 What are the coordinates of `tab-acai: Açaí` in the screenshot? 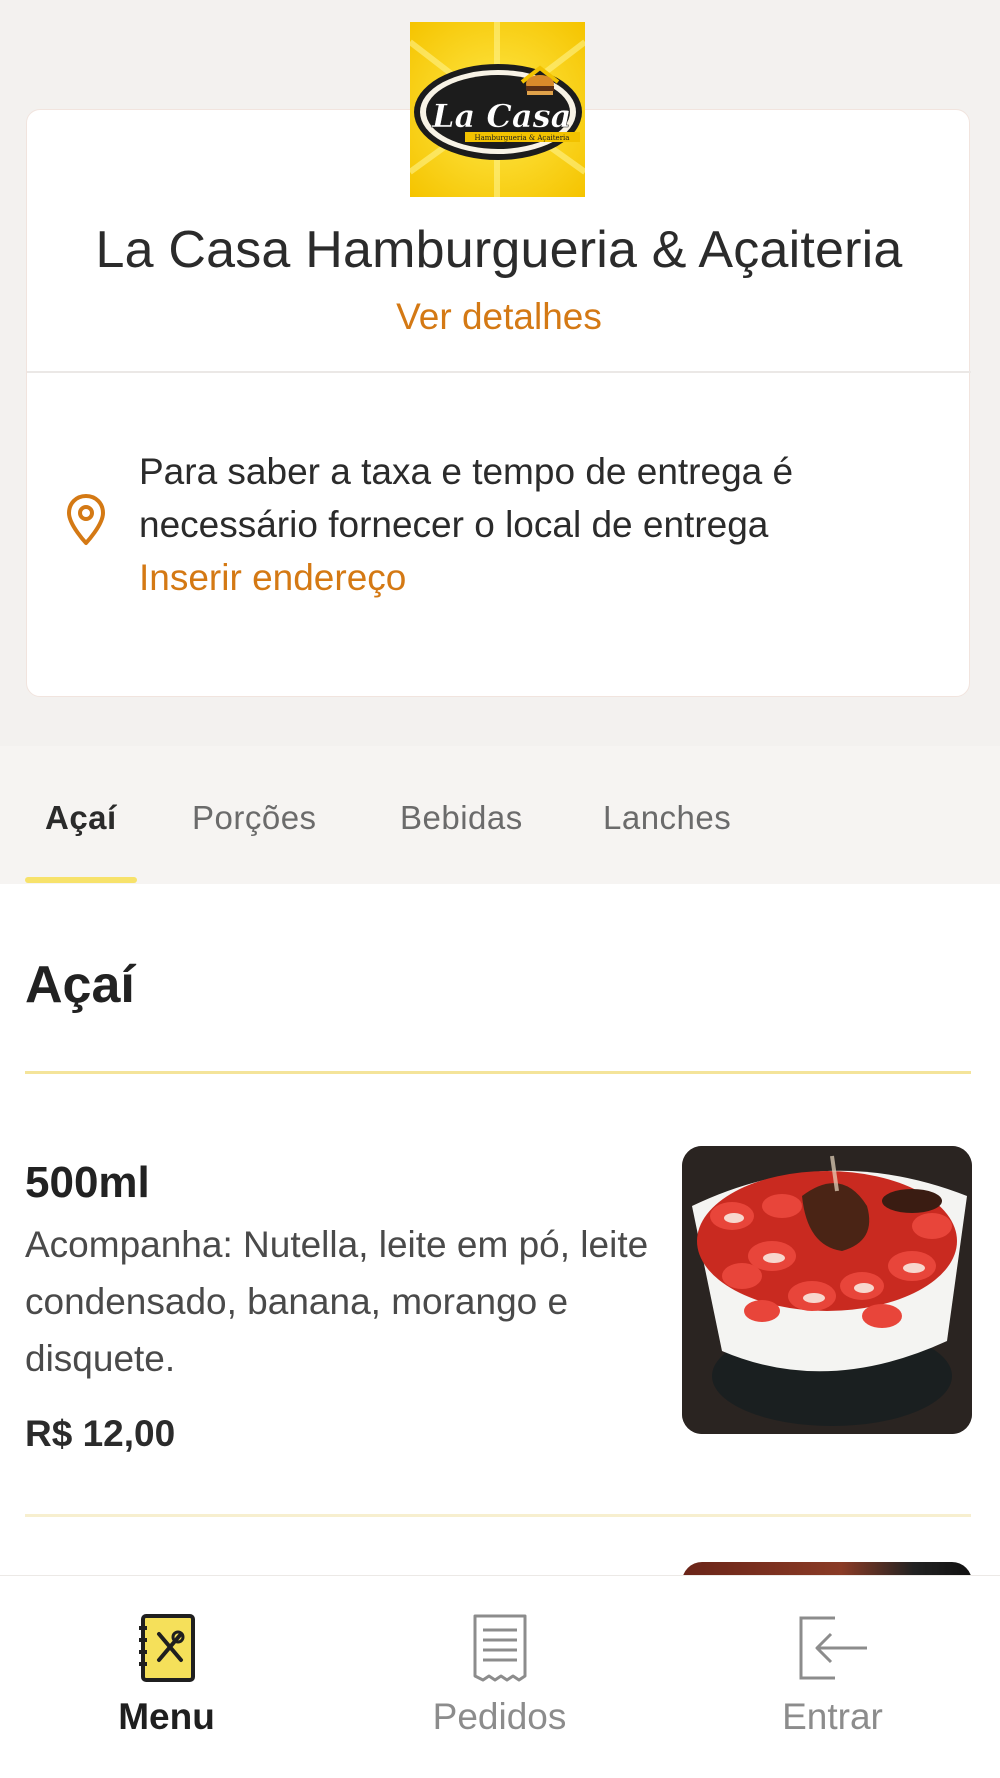 It's located at (81, 818).